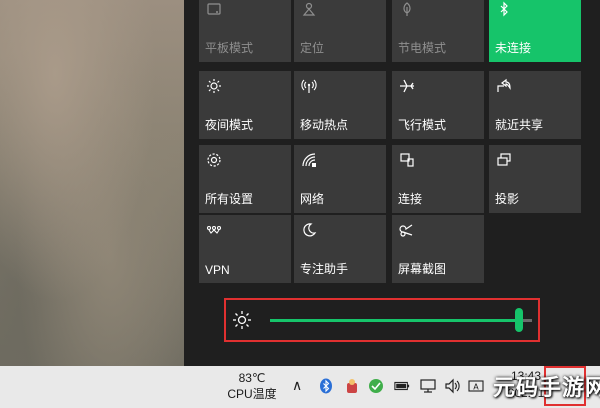 The height and width of the screenshot is (408, 600). What do you see at coordinates (352, 386) in the screenshot?
I see `app-tray-icon` at bounding box center [352, 386].